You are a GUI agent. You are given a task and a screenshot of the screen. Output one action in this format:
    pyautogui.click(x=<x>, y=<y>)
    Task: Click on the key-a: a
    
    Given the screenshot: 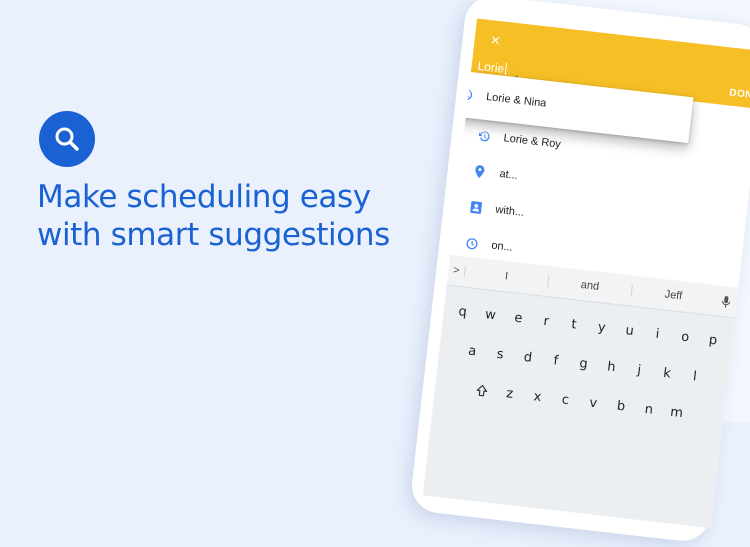 What is the action you would take?
    pyautogui.click(x=472, y=351)
    